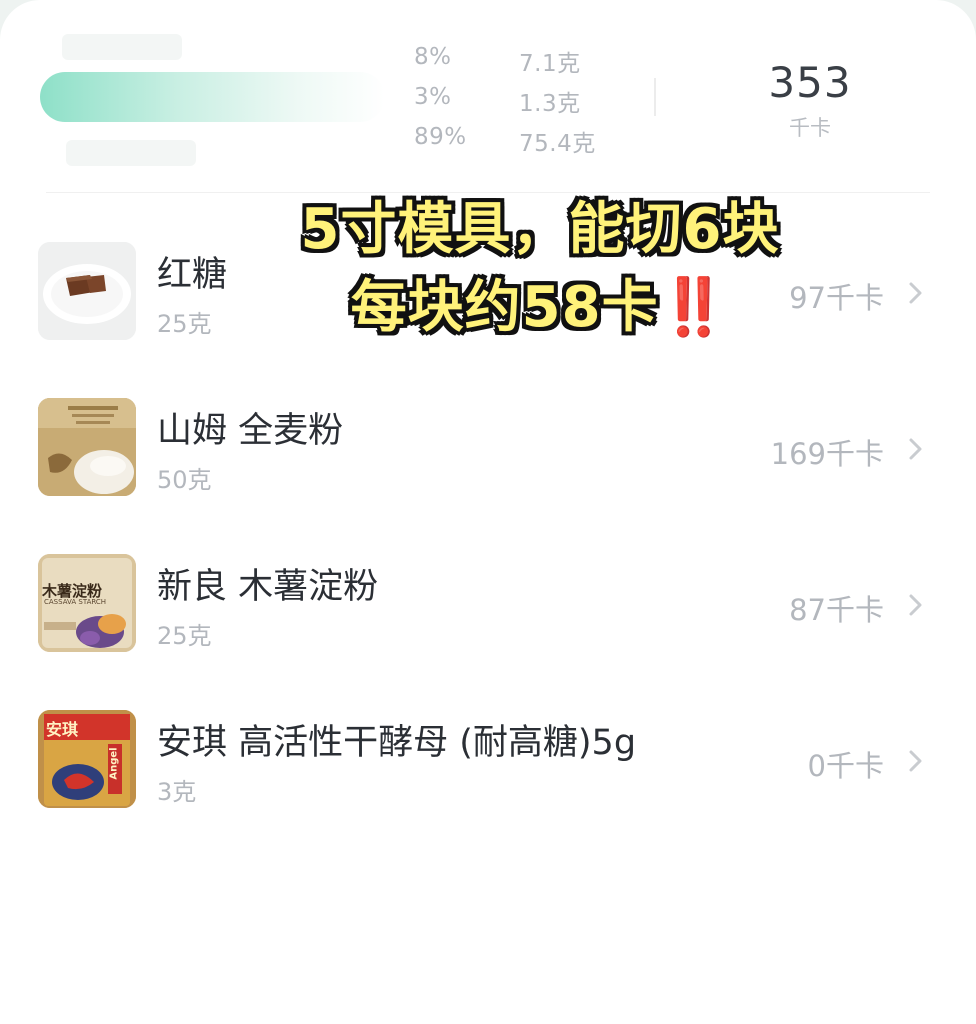  I want to click on protein-percent: 8%, so click(433, 57).